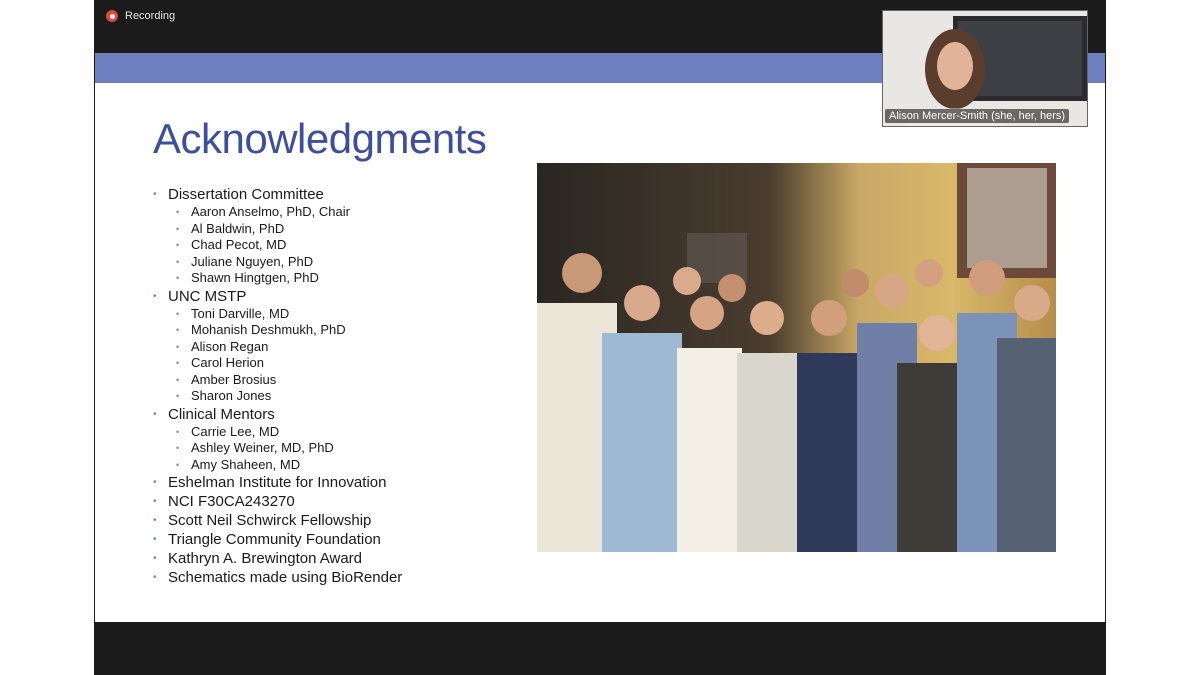 The height and width of the screenshot is (675, 1200). Describe the element at coordinates (363, 229) in the screenshot. I see `list-item: Al Baldwin, PhD` at that location.